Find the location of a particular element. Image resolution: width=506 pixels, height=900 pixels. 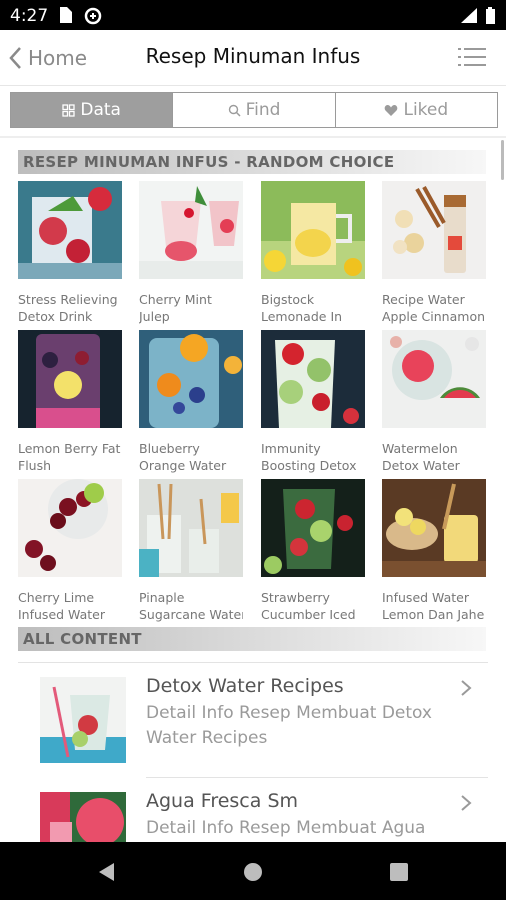

tile-label-line2: Lemon Dan Jahe is located at coordinates (433, 614).